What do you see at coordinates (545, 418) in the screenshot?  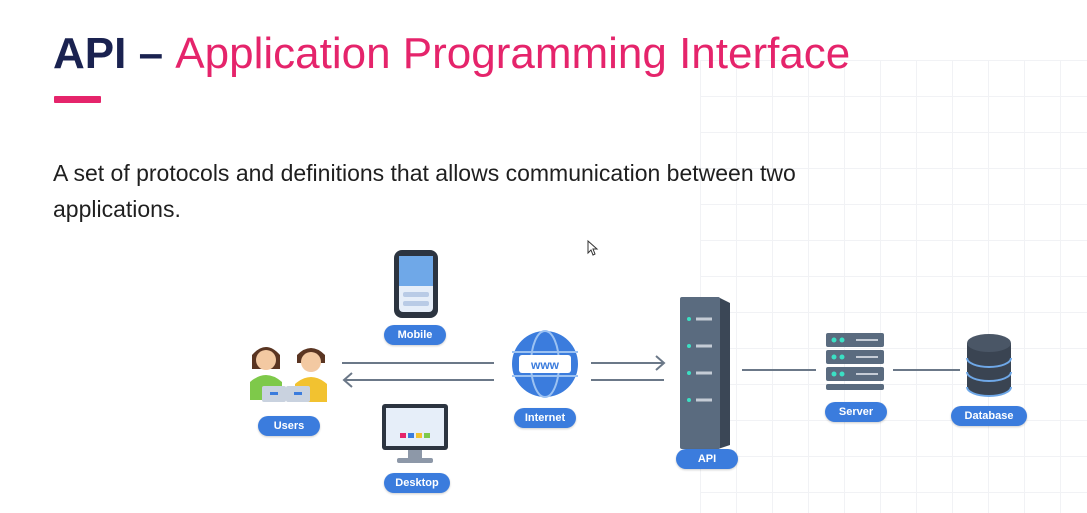 I see `internet-label: Internet` at bounding box center [545, 418].